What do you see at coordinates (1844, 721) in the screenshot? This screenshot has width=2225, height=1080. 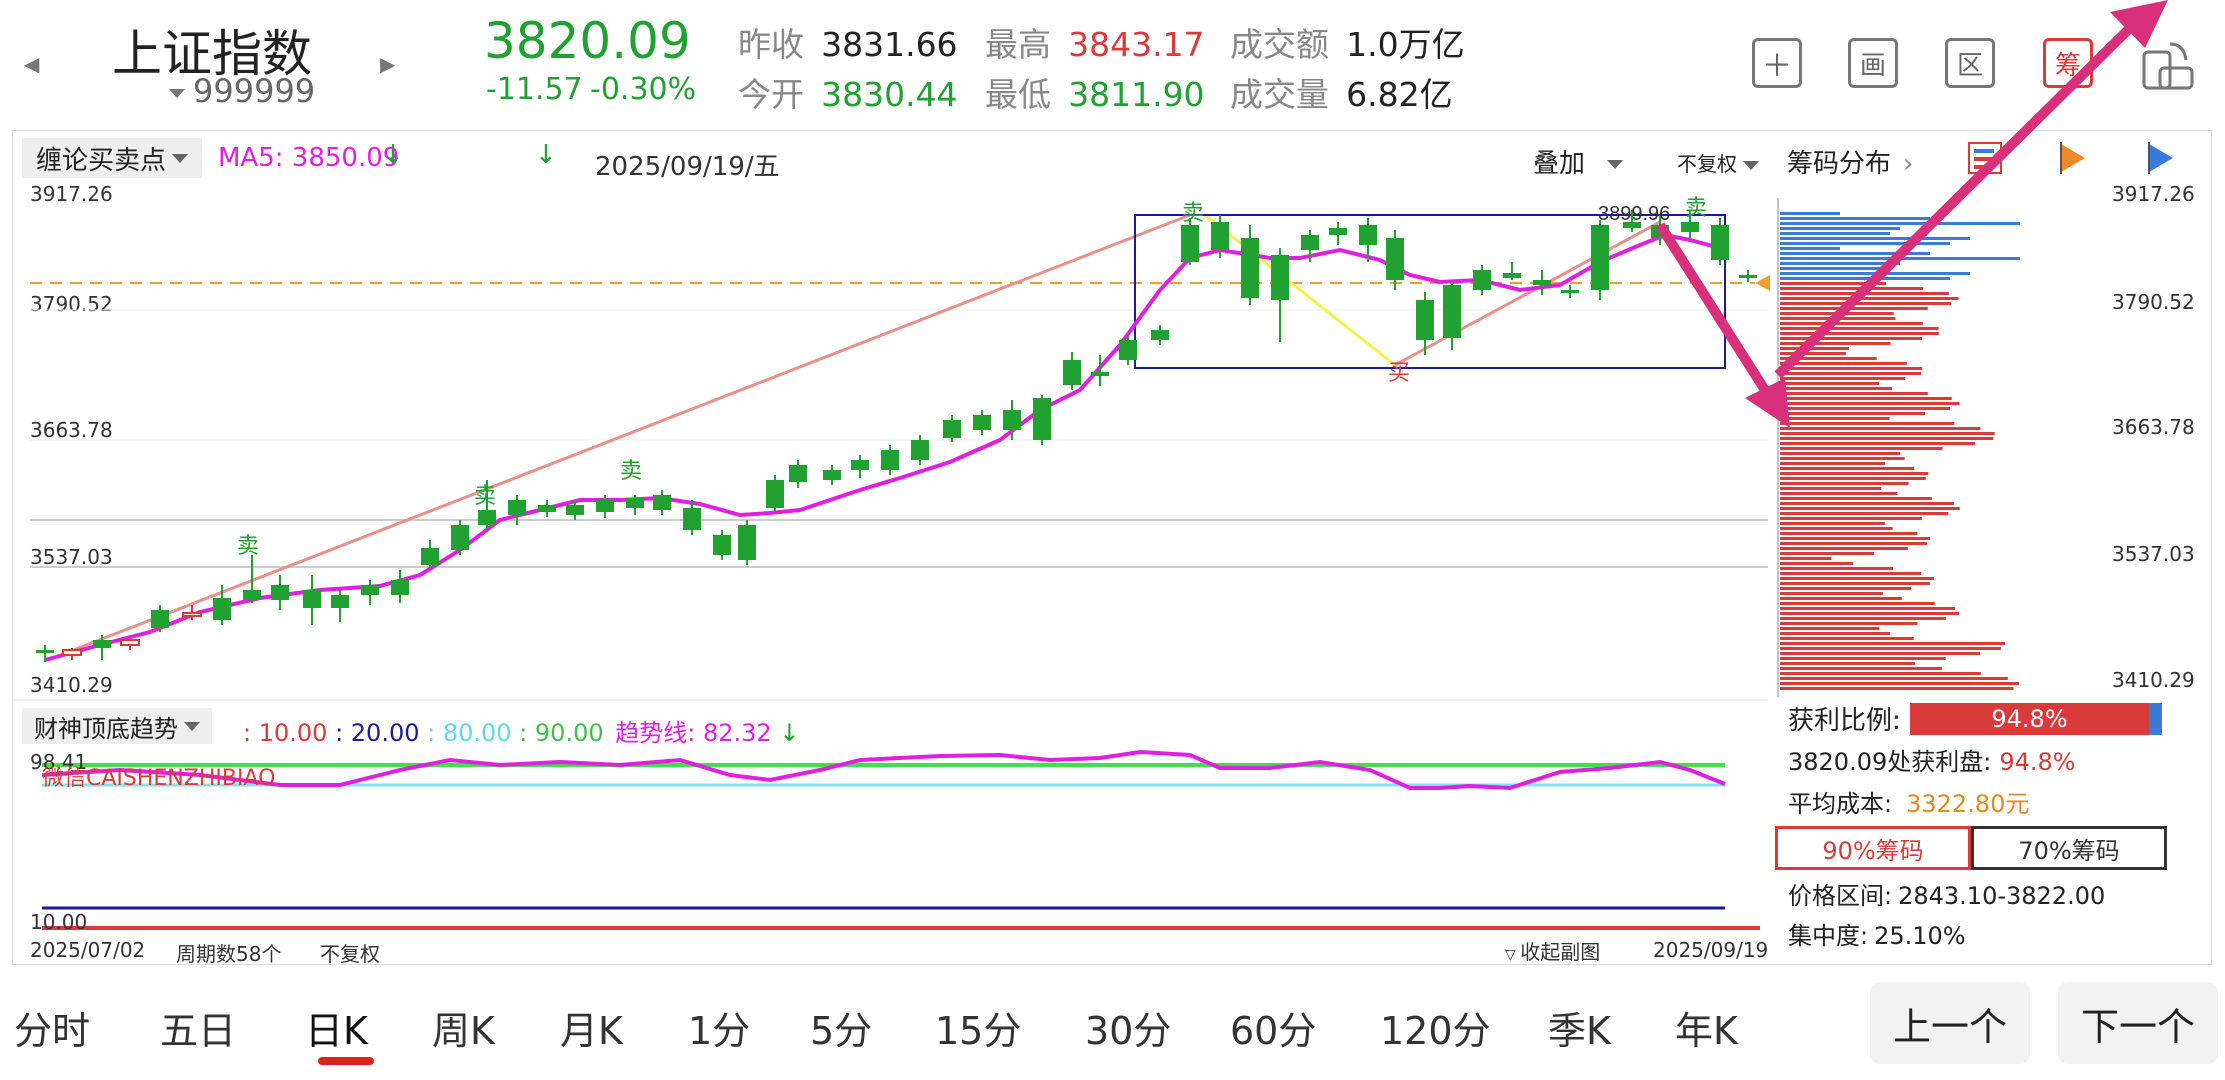 I see `profit-ratio-label: 获利比例:` at bounding box center [1844, 721].